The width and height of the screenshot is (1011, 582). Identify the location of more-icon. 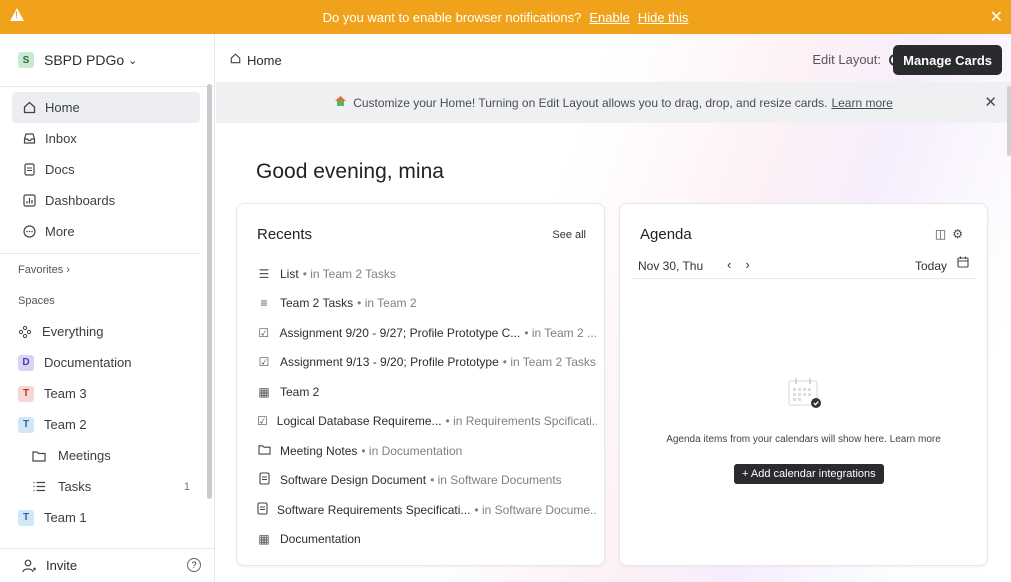
(29, 232).